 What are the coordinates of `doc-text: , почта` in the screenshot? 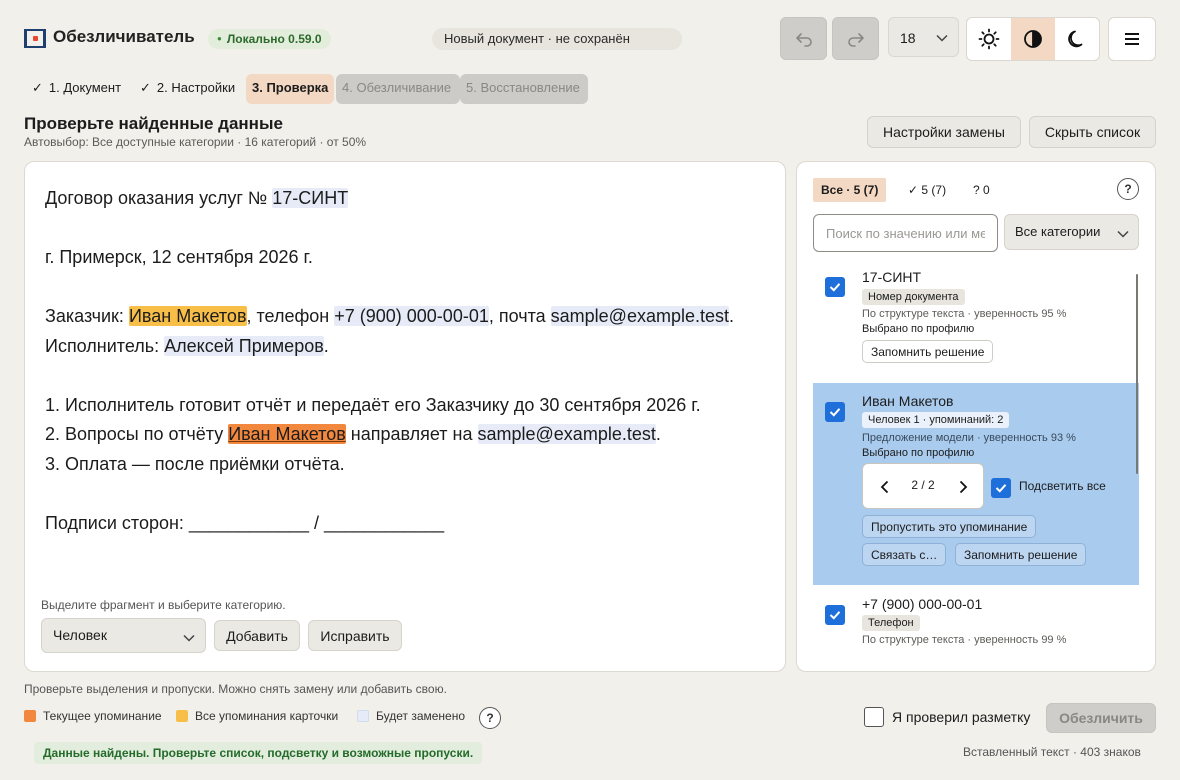 It's located at (519, 316).